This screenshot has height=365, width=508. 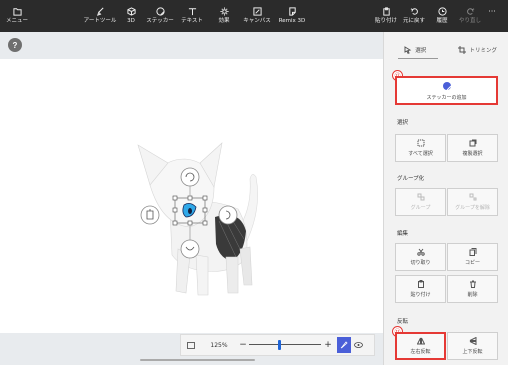 I want to click on undo-label: 元に戻す, so click(x=413, y=21).